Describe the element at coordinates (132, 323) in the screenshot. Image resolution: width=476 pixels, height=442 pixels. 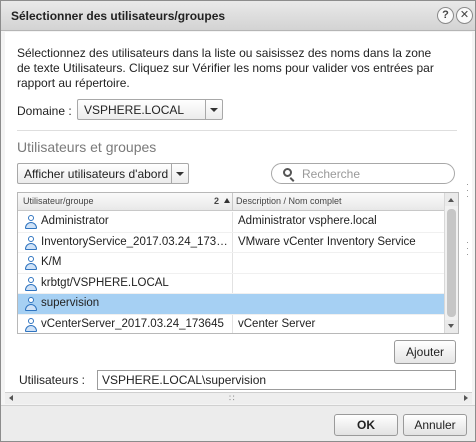
I see `row-user-name: vCenterServer_2017.03.24_173645` at that location.